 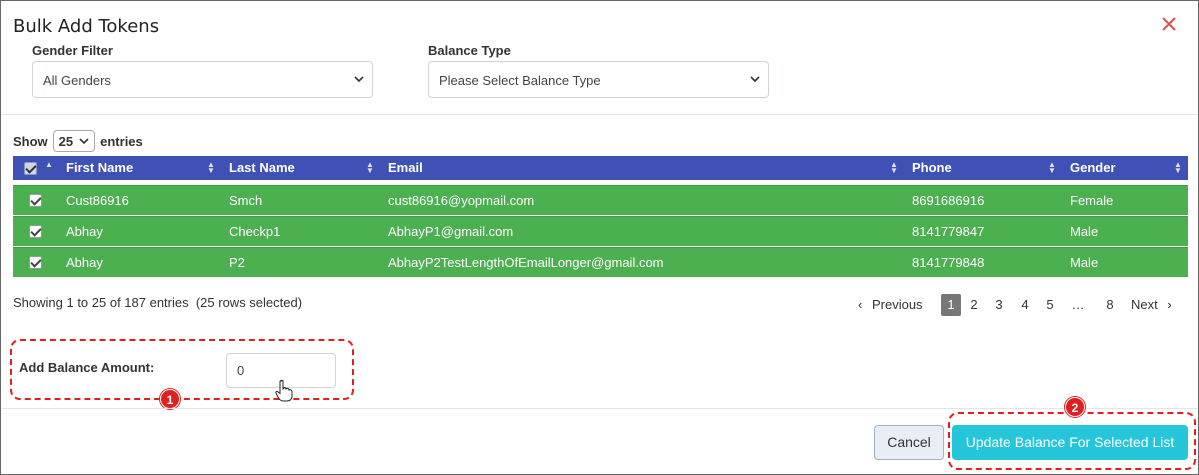 I want to click on cell-email: cust86916@yopmail.com, so click(x=461, y=200).